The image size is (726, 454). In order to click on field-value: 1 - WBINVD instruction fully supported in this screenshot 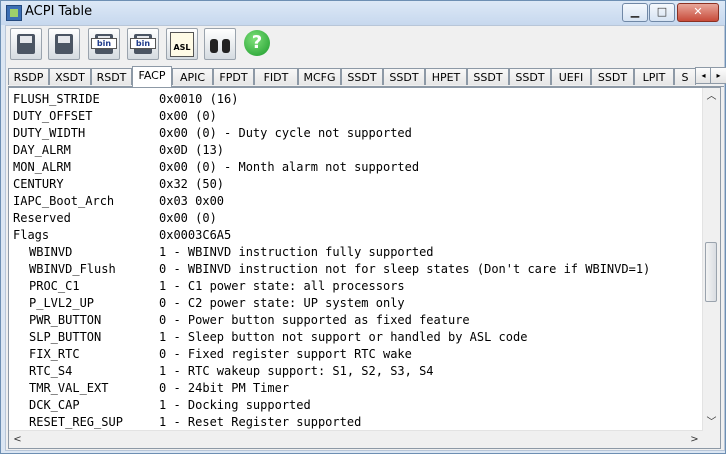, I will do `click(296, 252)`.